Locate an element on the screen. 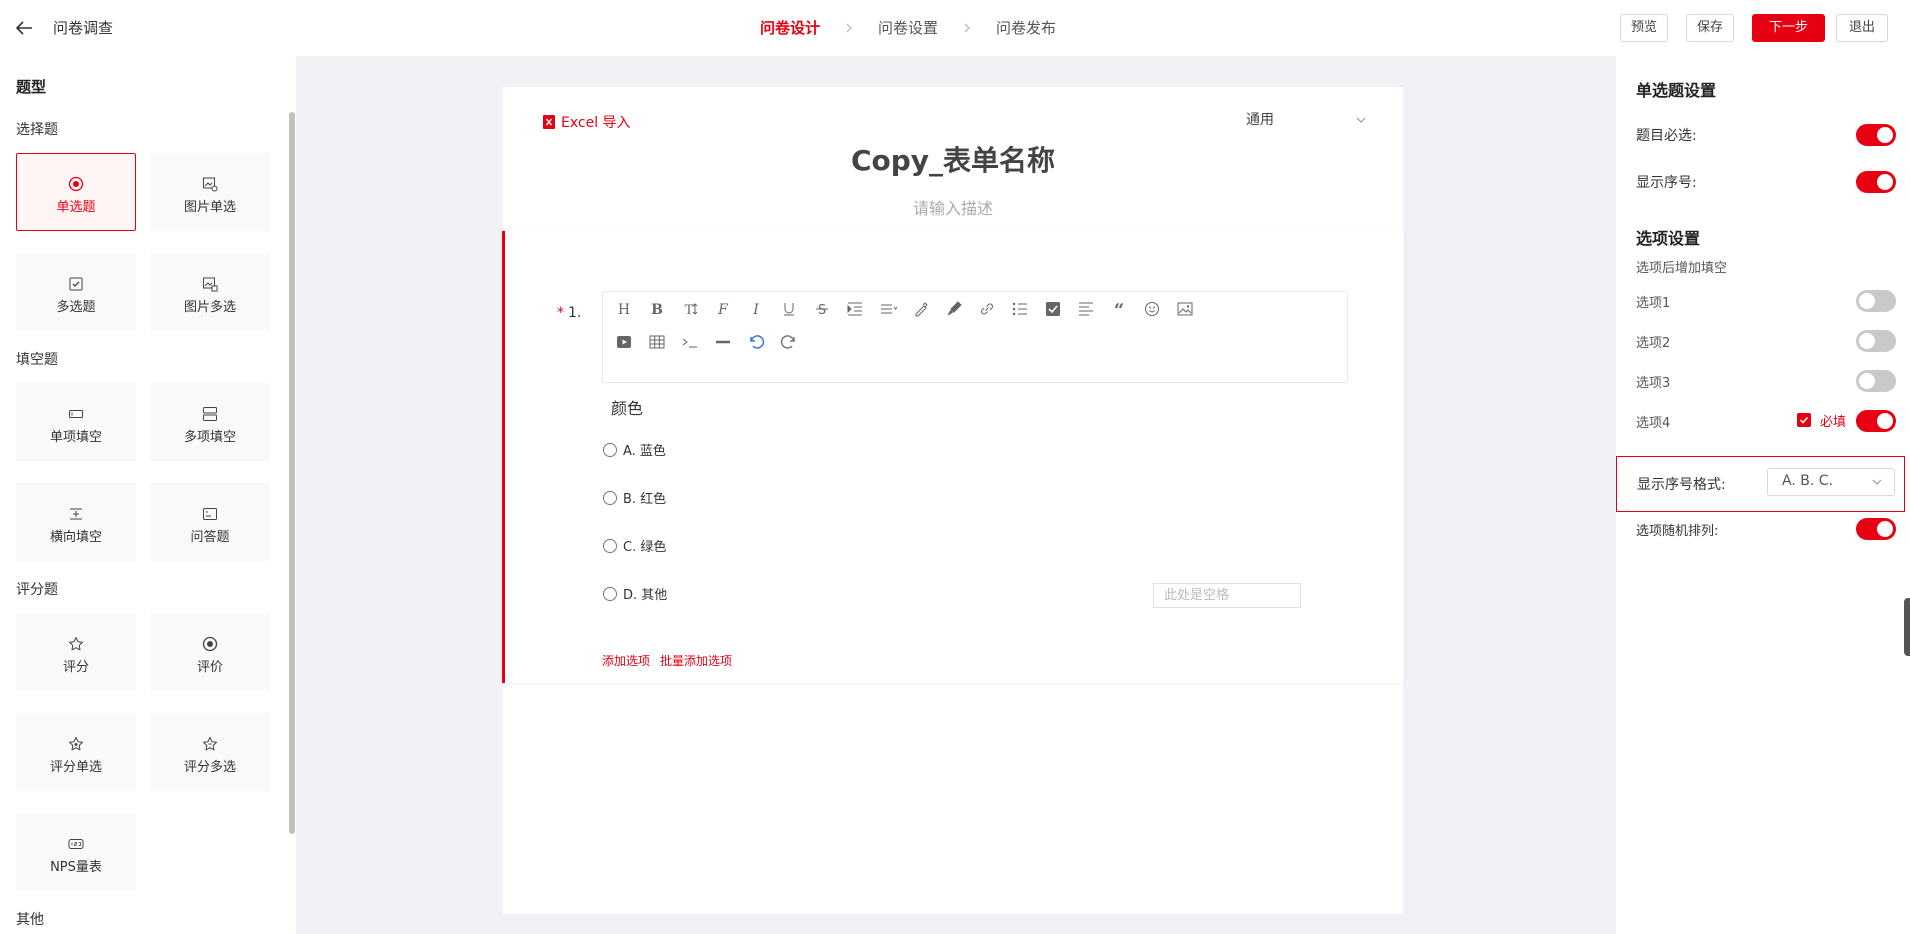 This screenshot has height=934, width=1910. required-checkbox is located at coordinates (1804, 420).